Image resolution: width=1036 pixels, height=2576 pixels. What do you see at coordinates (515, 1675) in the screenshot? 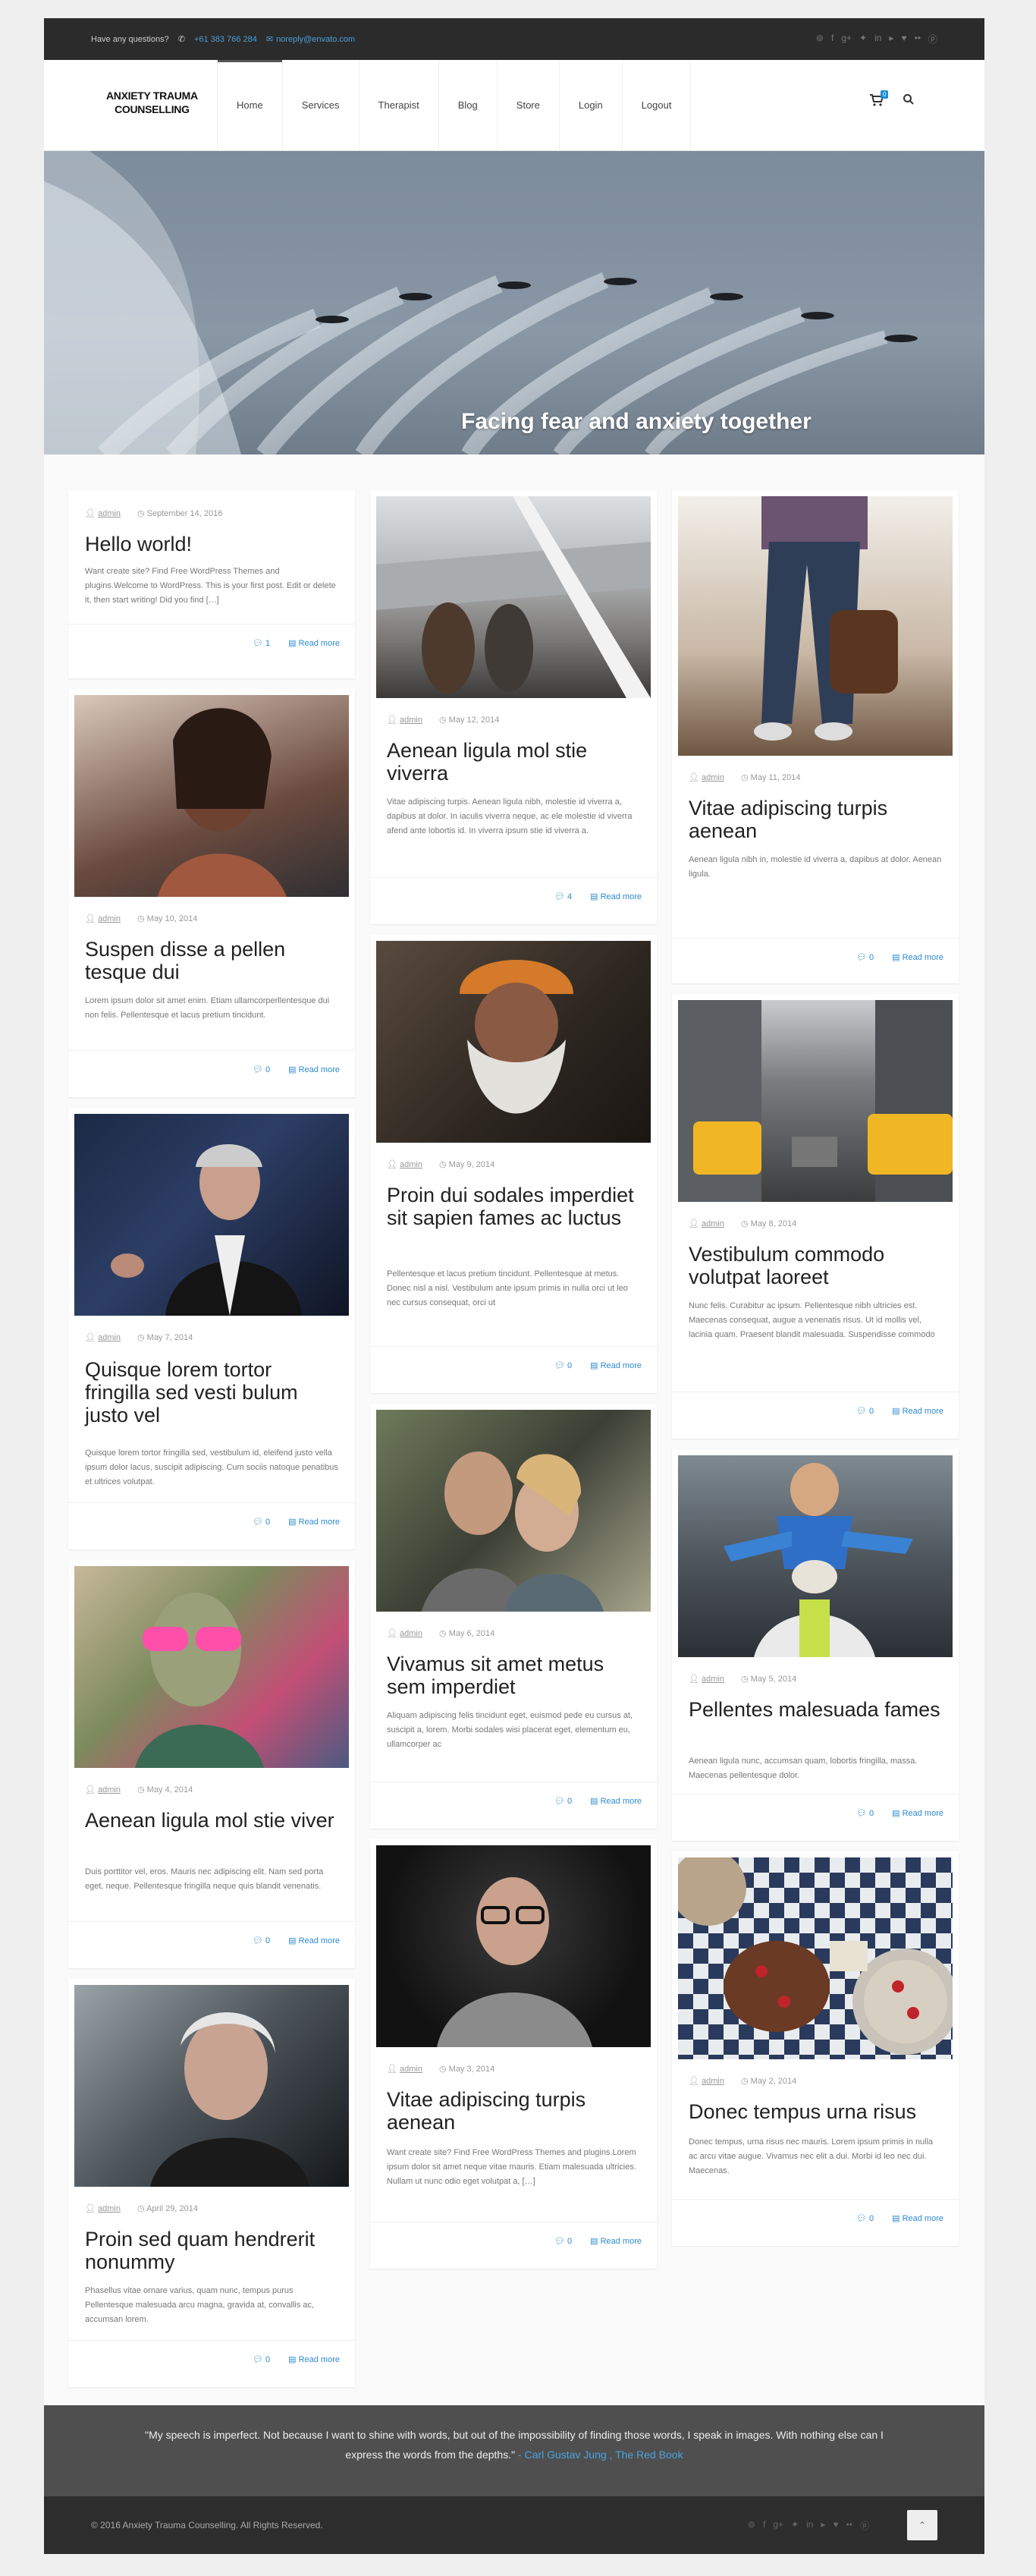
I see `post-title: Vivamus sit amet metus sem imperdiet` at bounding box center [515, 1675].